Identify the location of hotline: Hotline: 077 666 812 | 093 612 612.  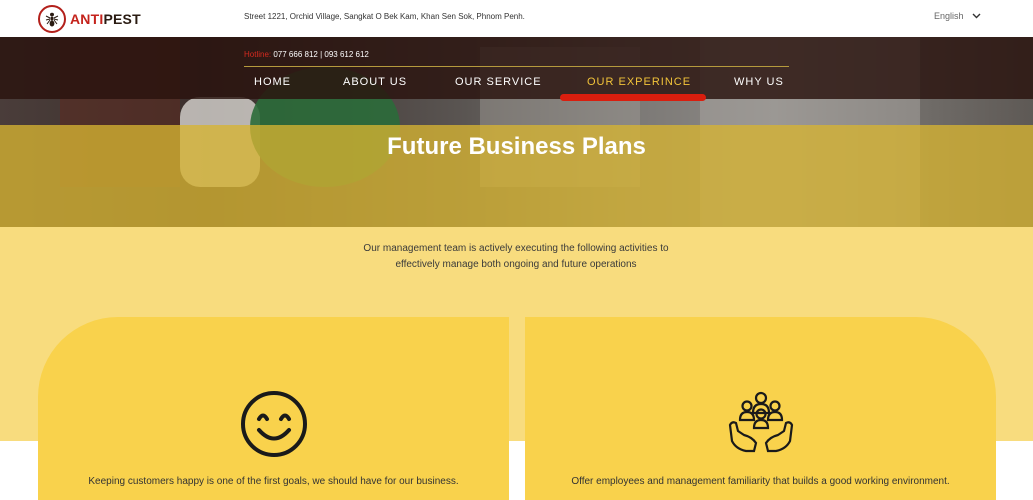
(306, 54).